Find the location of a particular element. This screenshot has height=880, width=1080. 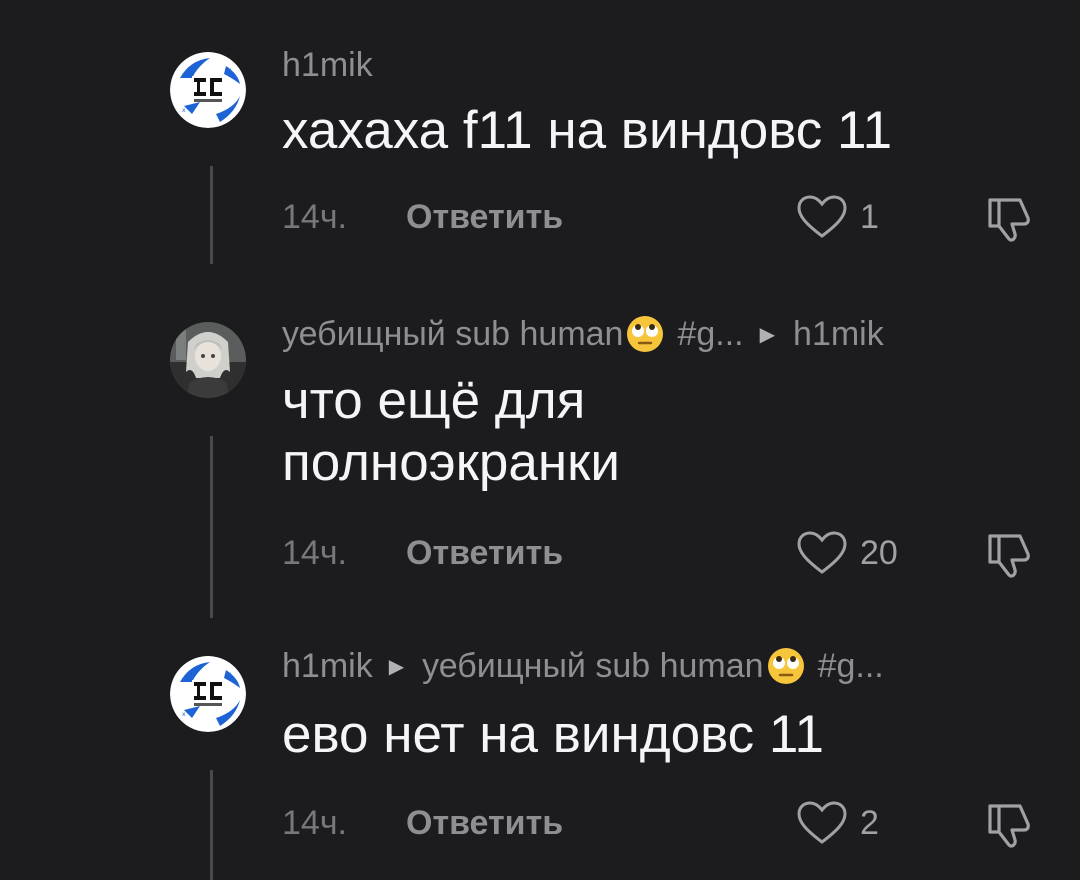

like-button: 2 is located at coordinates (837, 823).